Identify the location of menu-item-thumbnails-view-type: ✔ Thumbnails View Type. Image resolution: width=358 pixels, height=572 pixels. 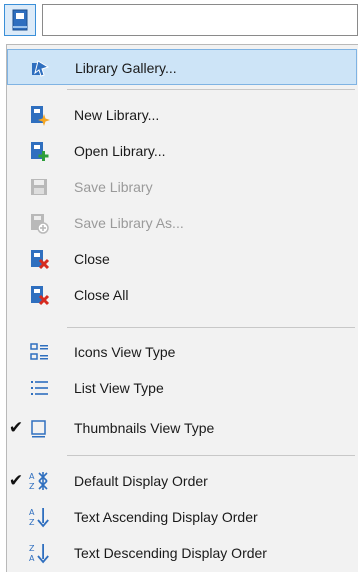
(182, 428).